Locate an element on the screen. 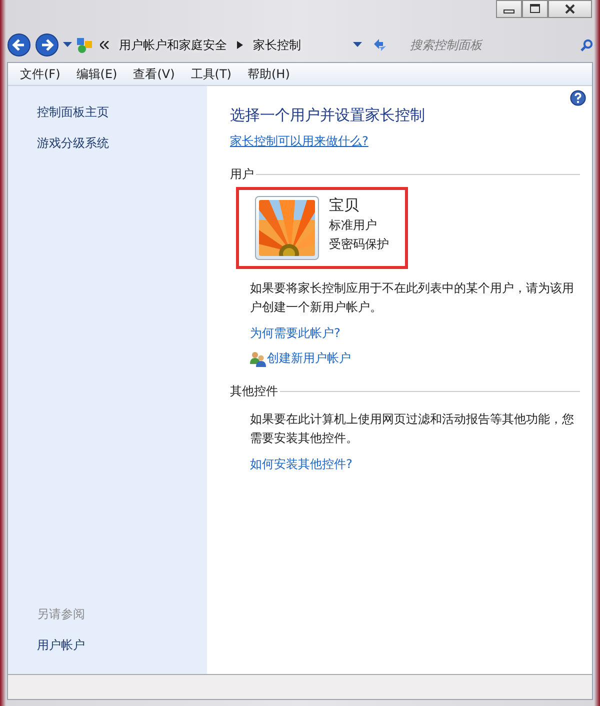  separator-arrow-icon is located at coordinates (240, 45).